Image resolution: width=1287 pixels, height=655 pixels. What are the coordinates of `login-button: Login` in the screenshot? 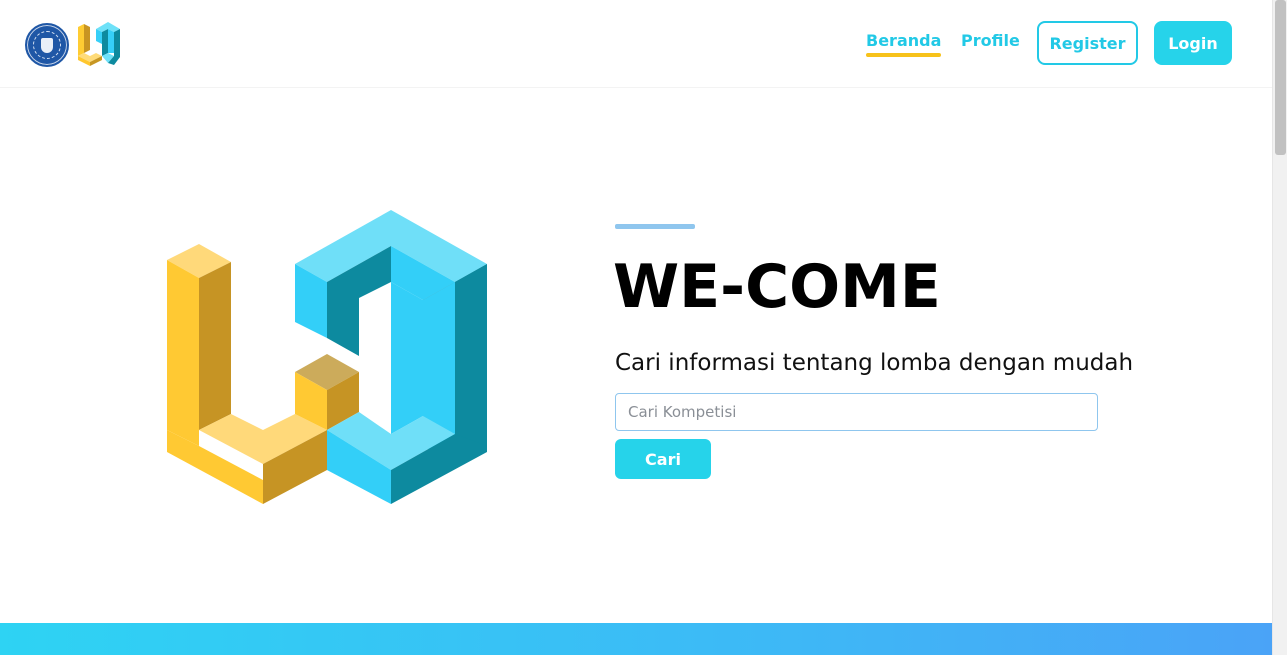 It's located at (1193, 43).